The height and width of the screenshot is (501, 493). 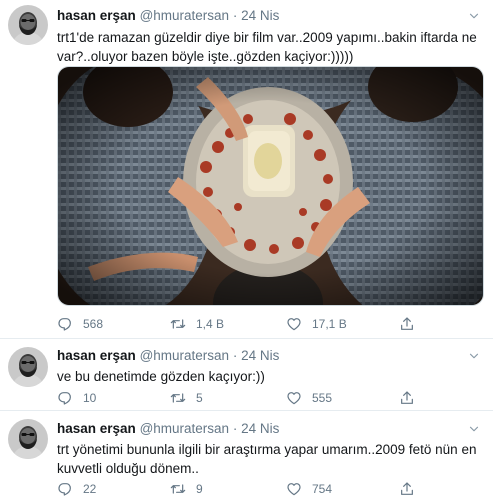 What do you see at coordinates (76, 398) in the screenshot?
I see `reply-button: 10` at bounding box center [76, 398].